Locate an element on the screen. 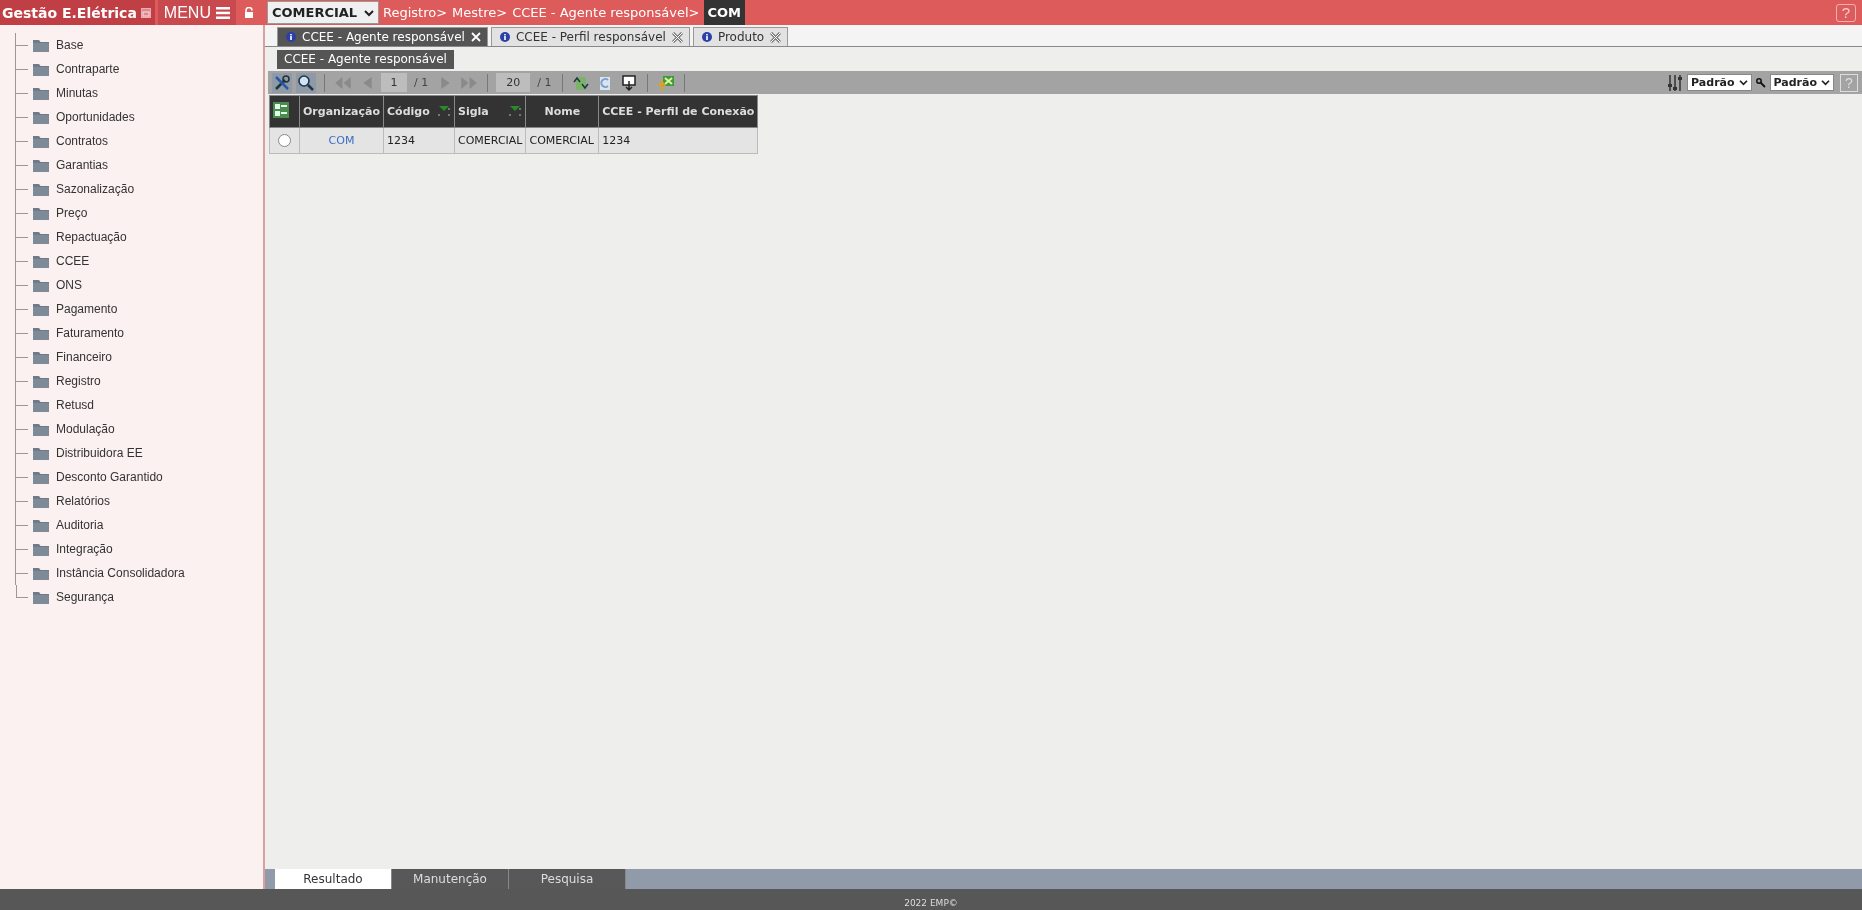 This screenshot has width=1862, height=910. tree-item: Auditoria is located at coordinates (80, 525).